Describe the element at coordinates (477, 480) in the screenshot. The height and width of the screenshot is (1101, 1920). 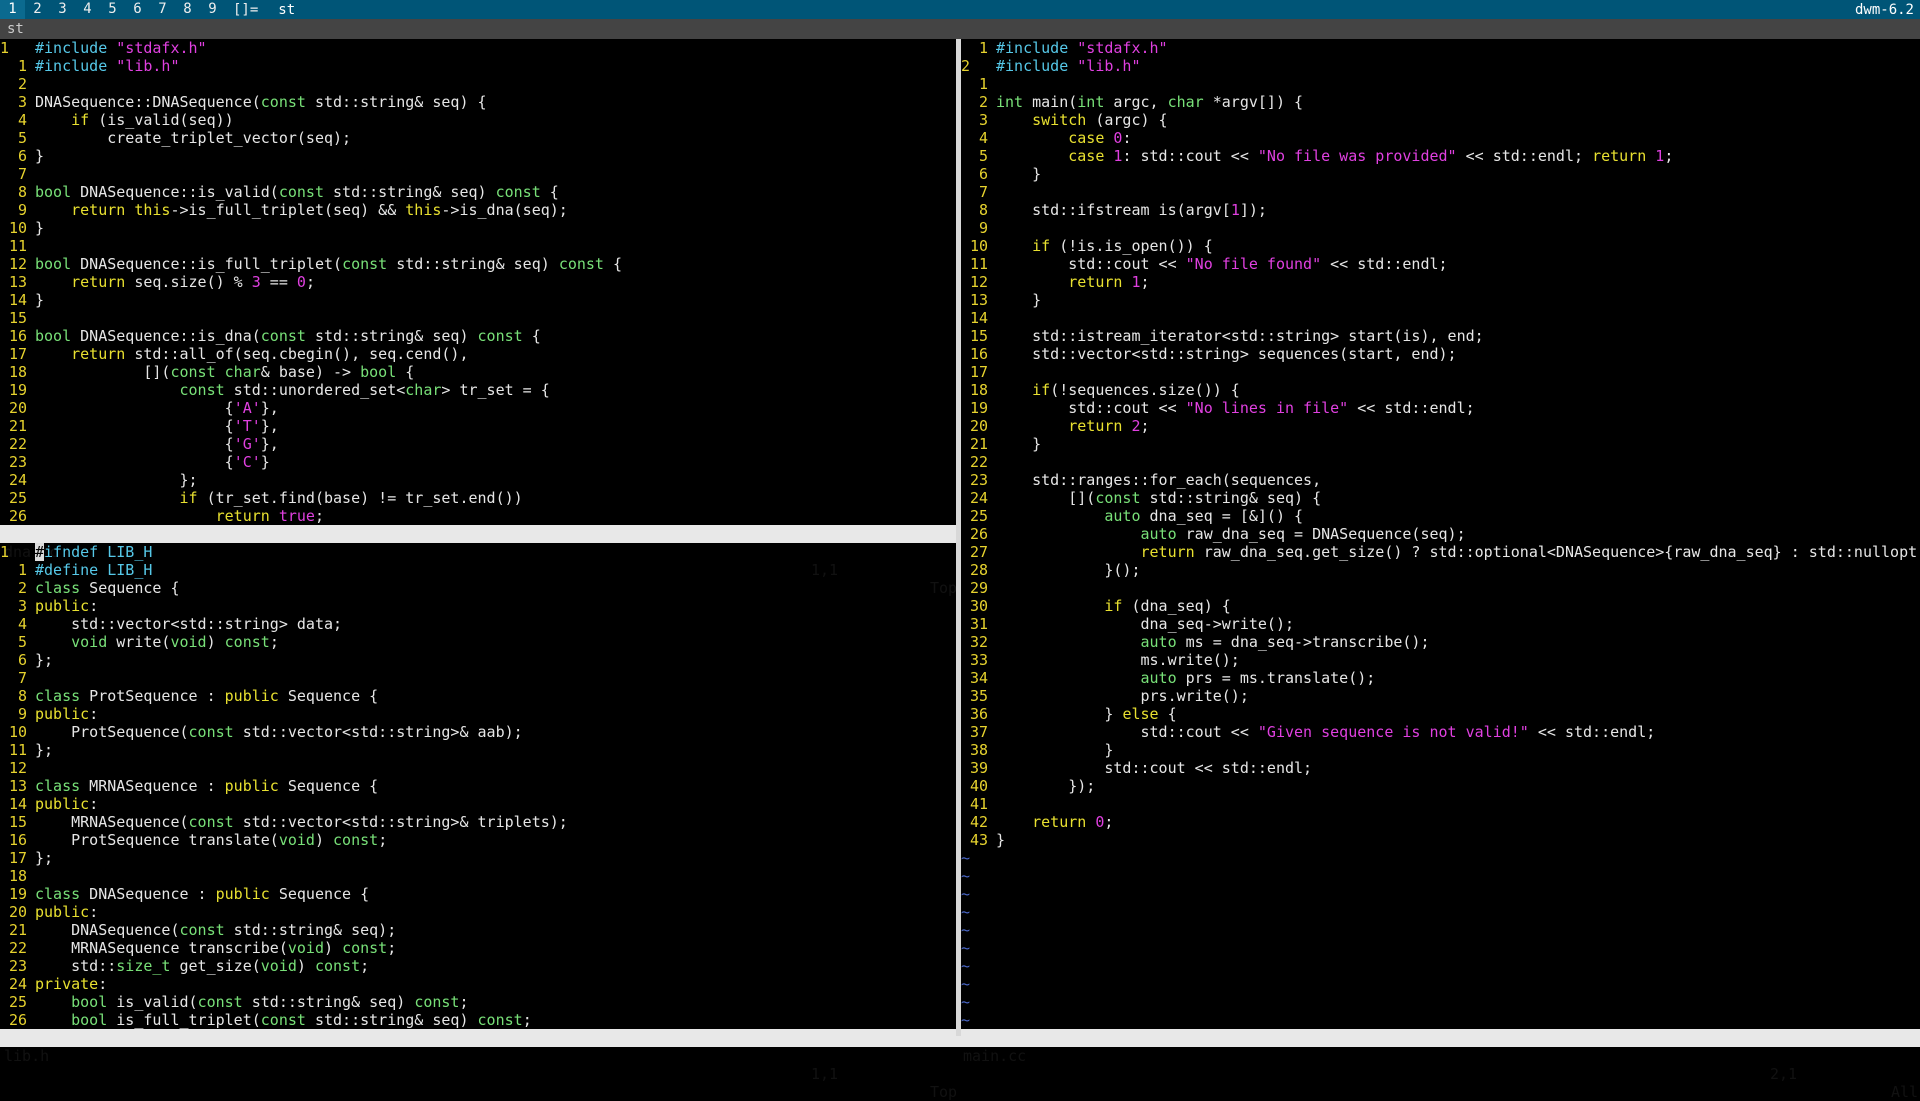
I see `code-line: 24 };` at that location.